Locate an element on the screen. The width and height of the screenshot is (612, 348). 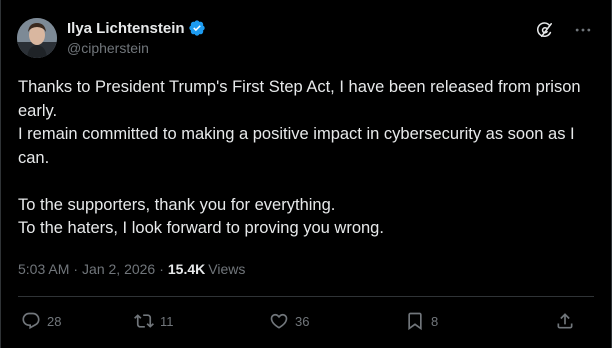
more-icon is located at coordinates (583, 30).